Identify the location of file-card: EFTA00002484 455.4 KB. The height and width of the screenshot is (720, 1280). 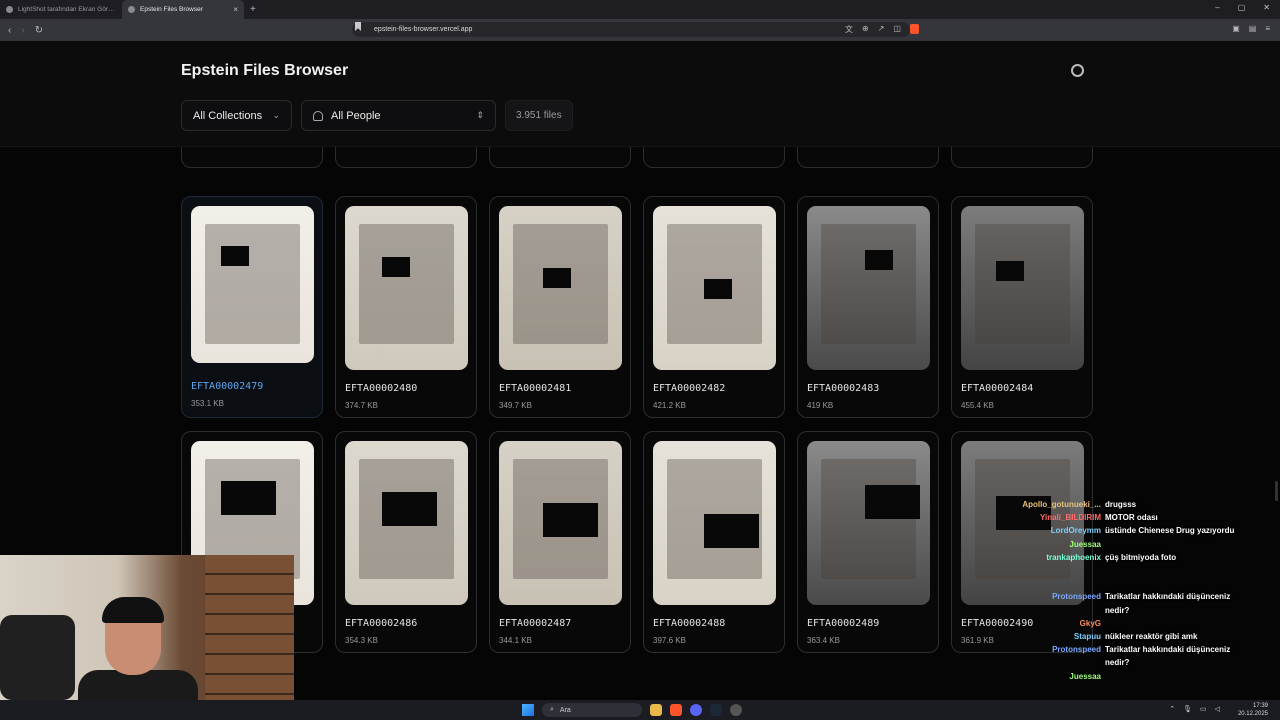
(1022, 307).